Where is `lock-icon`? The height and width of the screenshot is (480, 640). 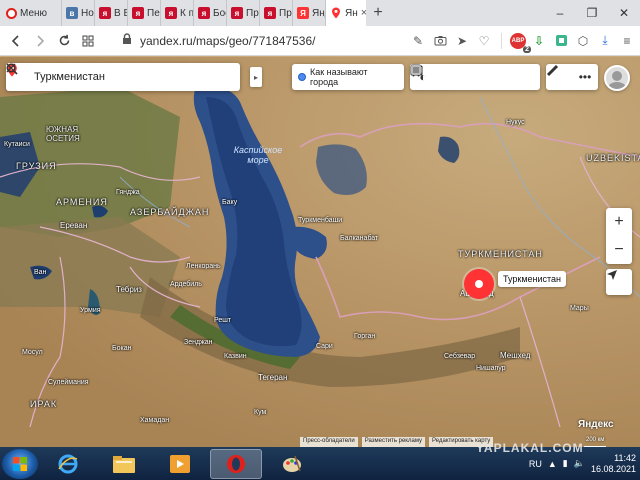 lock-icon is located at coordinates (129, 40).